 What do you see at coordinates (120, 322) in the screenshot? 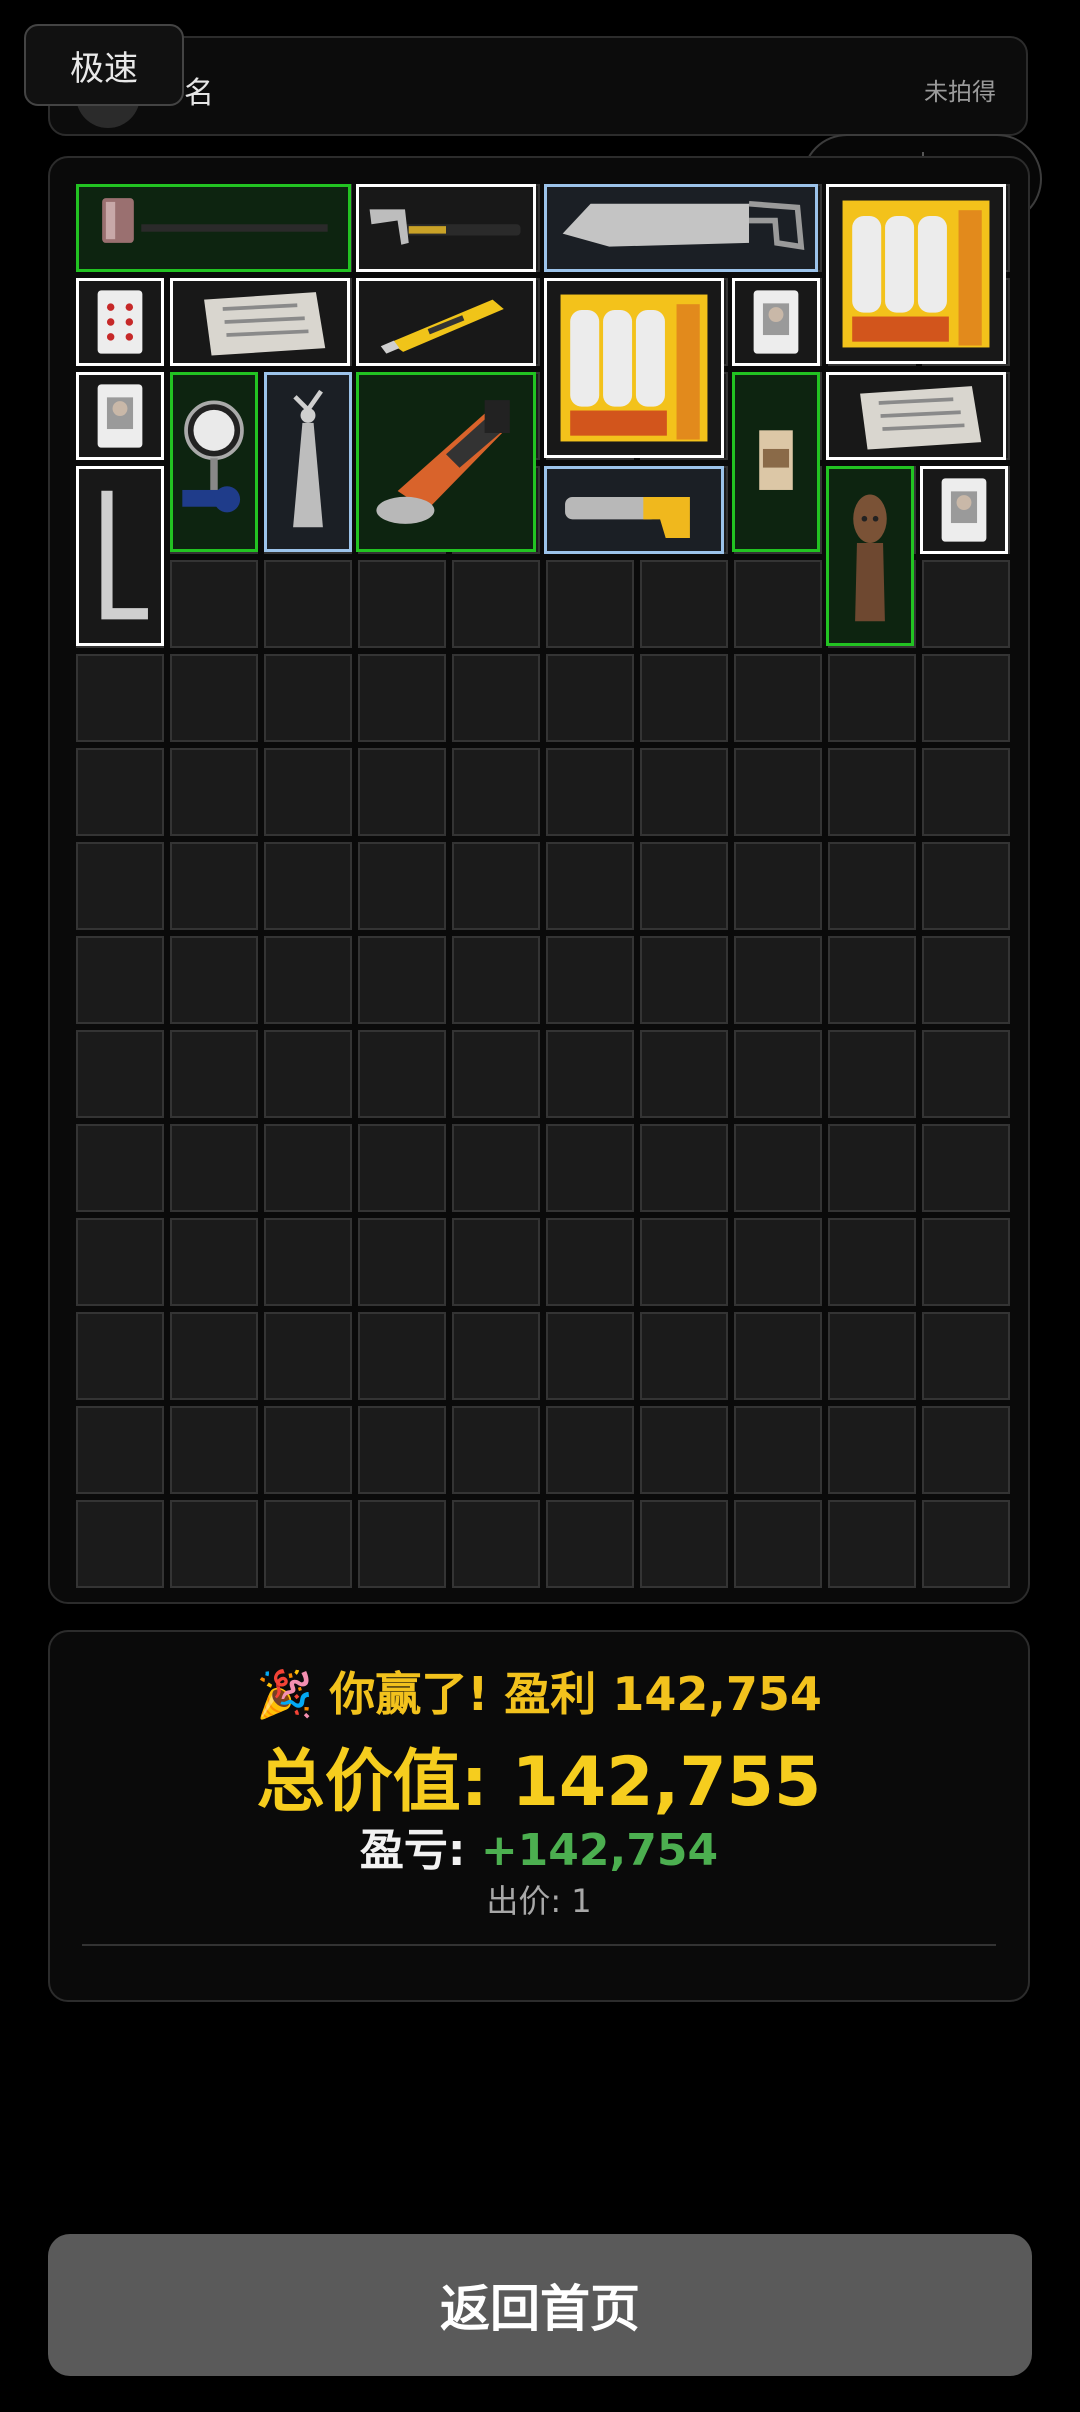
I see `item-playing-card-hearts` at bounding box center [120, 322].